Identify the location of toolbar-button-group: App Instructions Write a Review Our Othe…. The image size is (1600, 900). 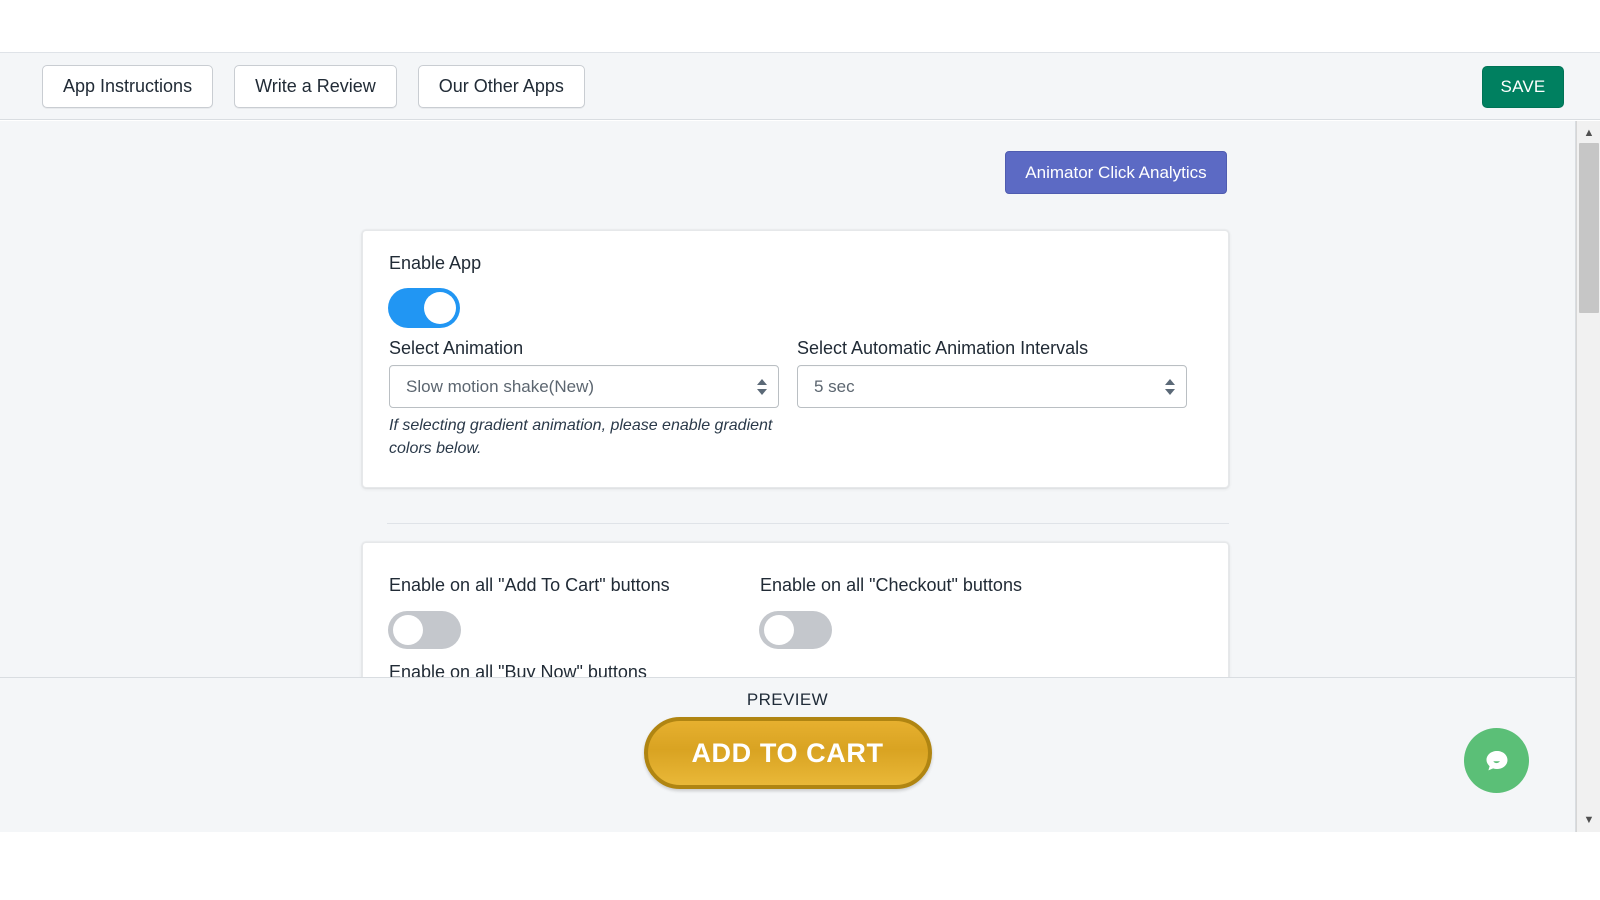
(313, 86).